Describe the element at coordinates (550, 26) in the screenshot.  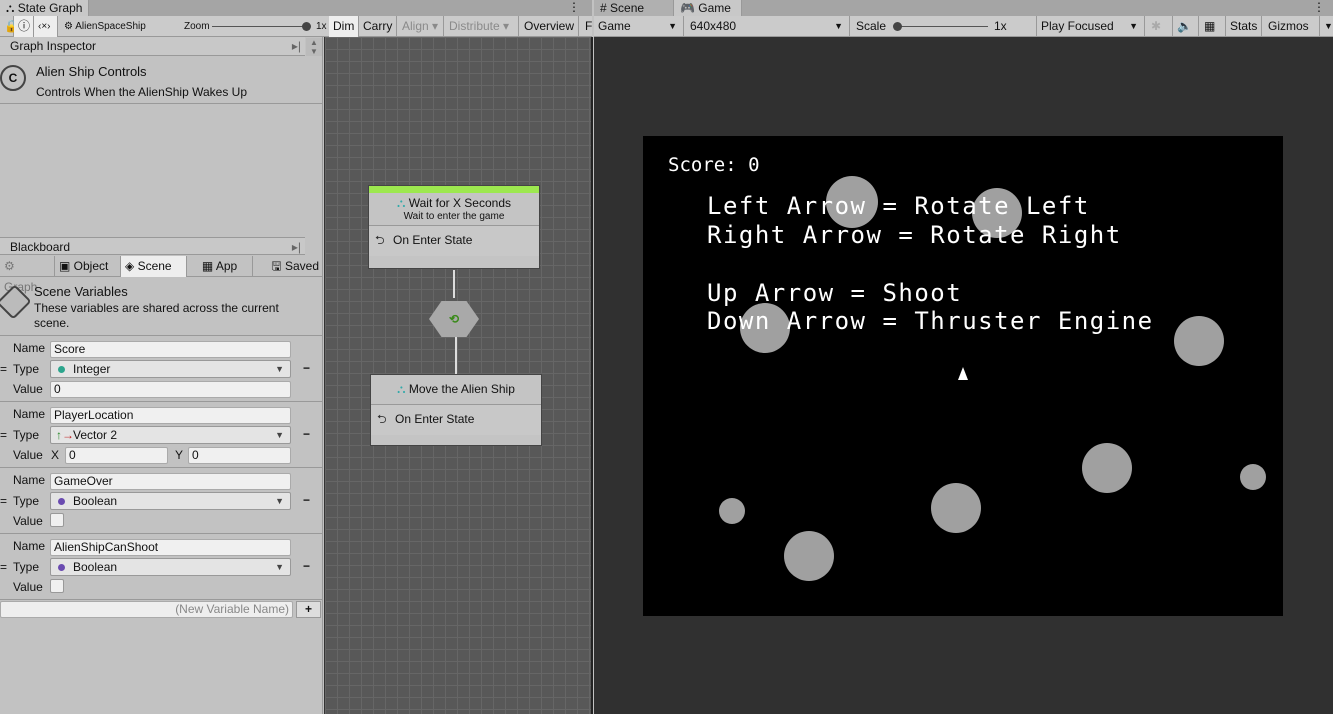
I see `overview-button: Overview` at that location.